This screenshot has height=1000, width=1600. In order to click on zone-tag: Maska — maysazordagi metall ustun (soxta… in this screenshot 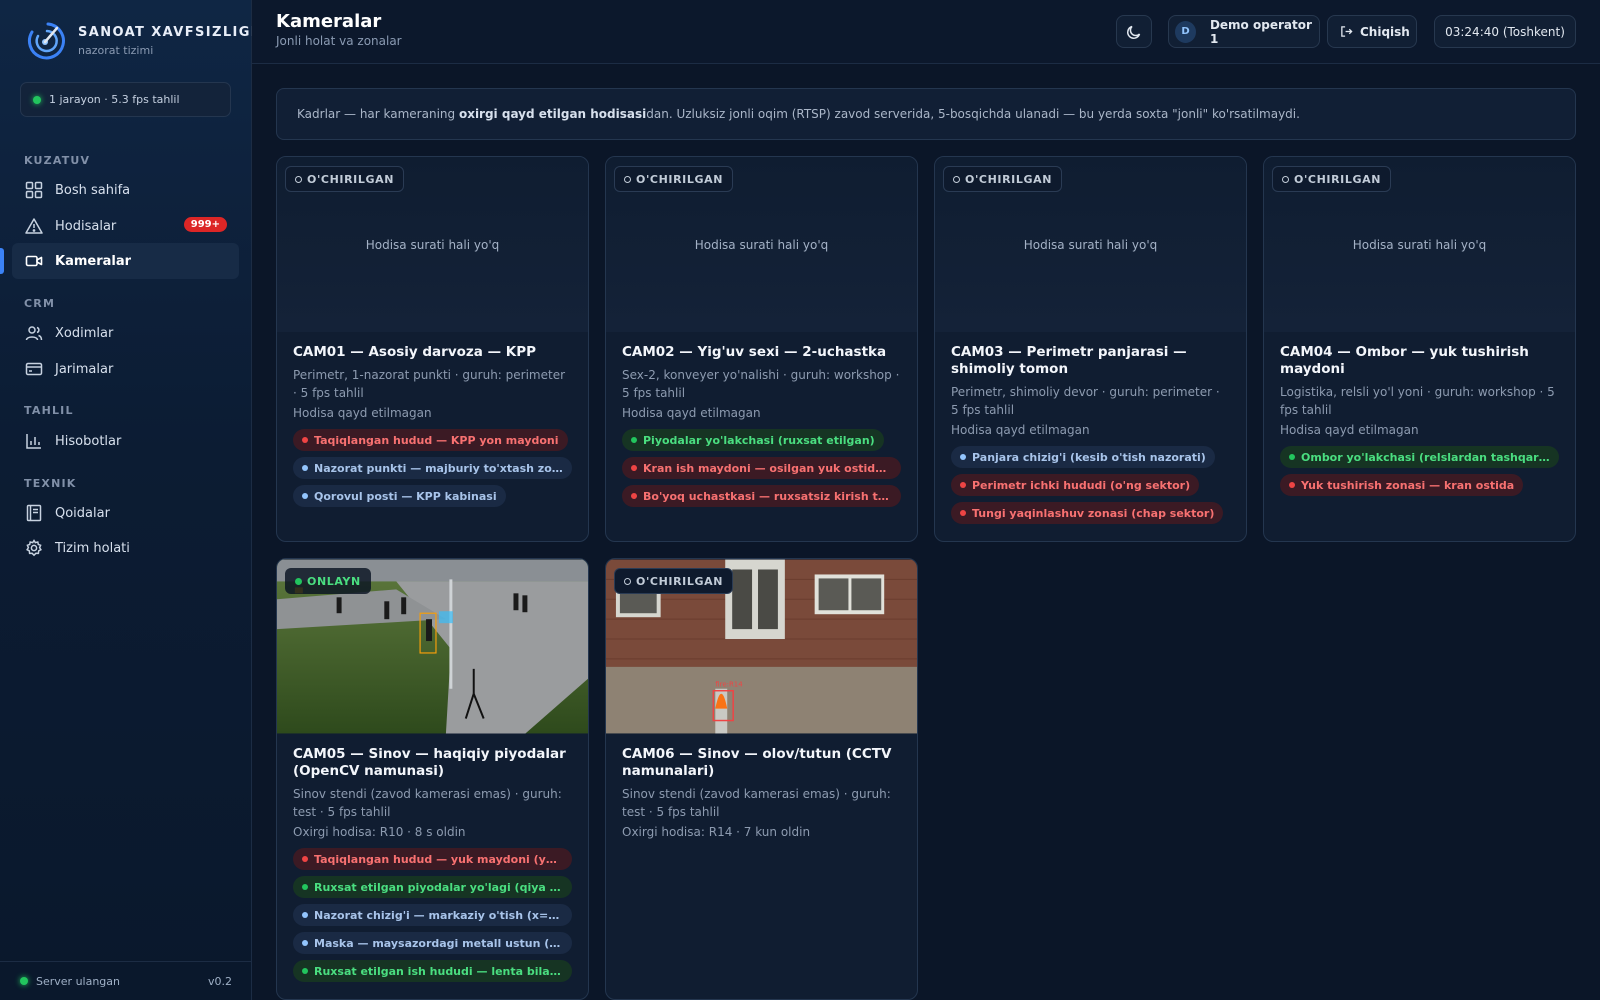, I will do `click(432, 943)`.